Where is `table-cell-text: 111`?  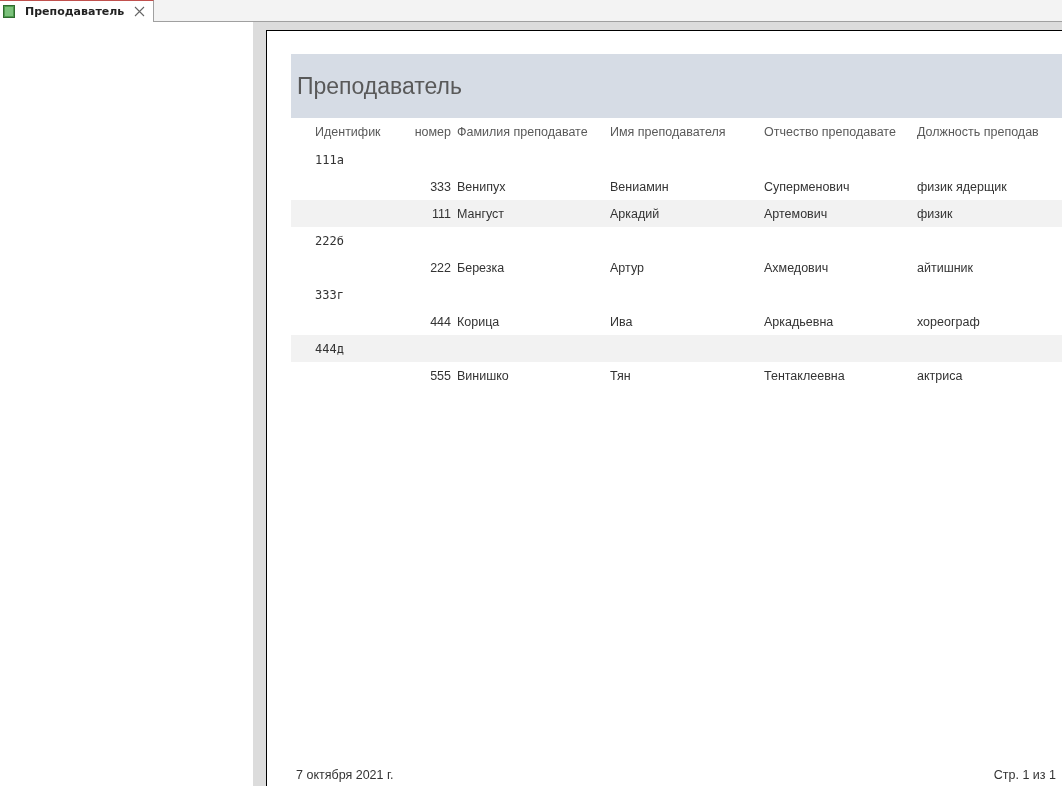
table-cell-text: 111 is located at coordinates (441, 213).